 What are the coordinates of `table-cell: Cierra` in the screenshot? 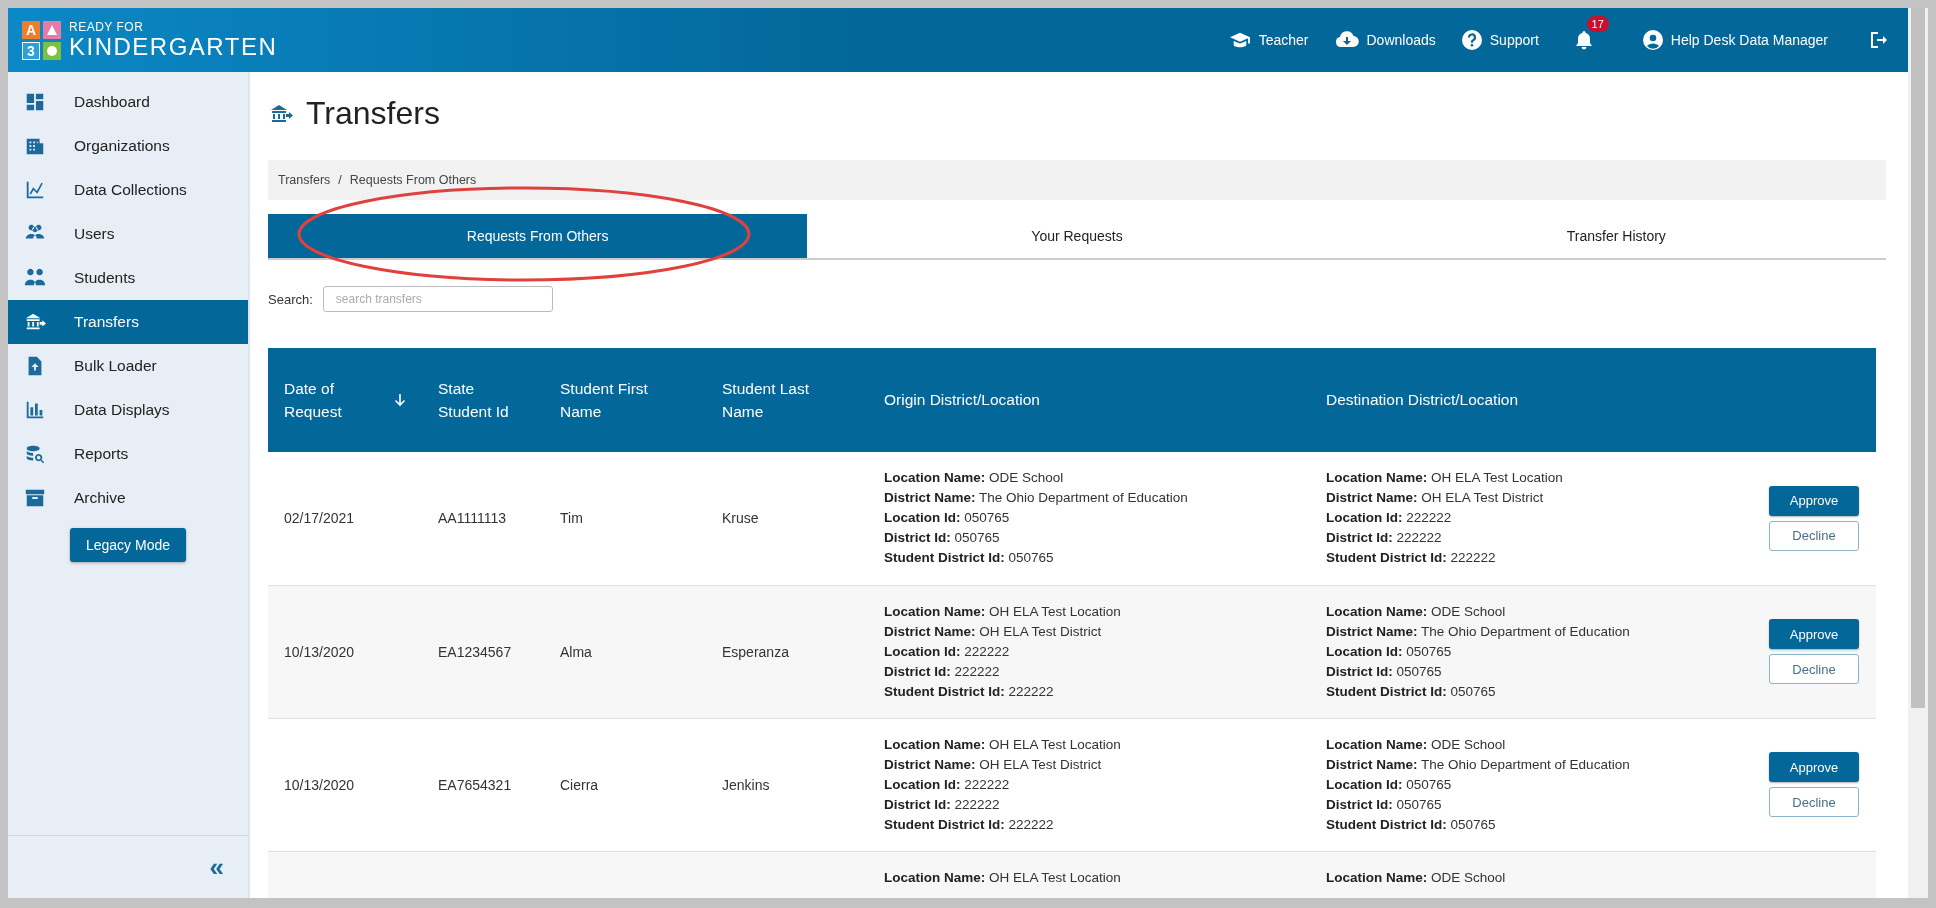 It's located at (579, 784).